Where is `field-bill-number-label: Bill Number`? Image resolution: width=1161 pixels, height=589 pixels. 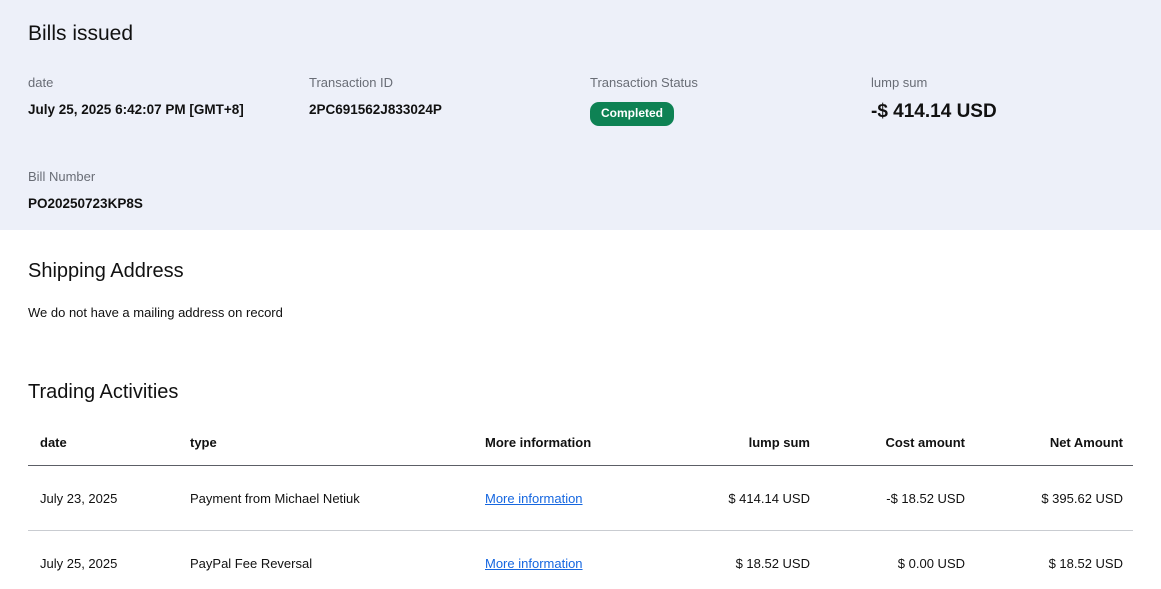
field-bill-number-label: Bill Number is located at coordinates (62, 176).